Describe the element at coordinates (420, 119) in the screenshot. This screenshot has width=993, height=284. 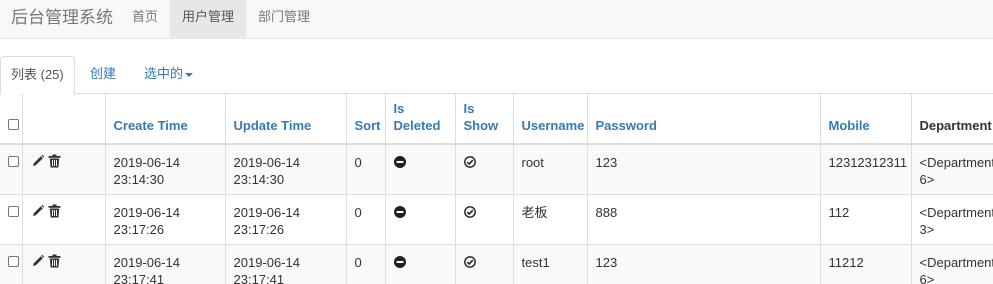
I see `header-is-deleted: Is Deleted` at that location.